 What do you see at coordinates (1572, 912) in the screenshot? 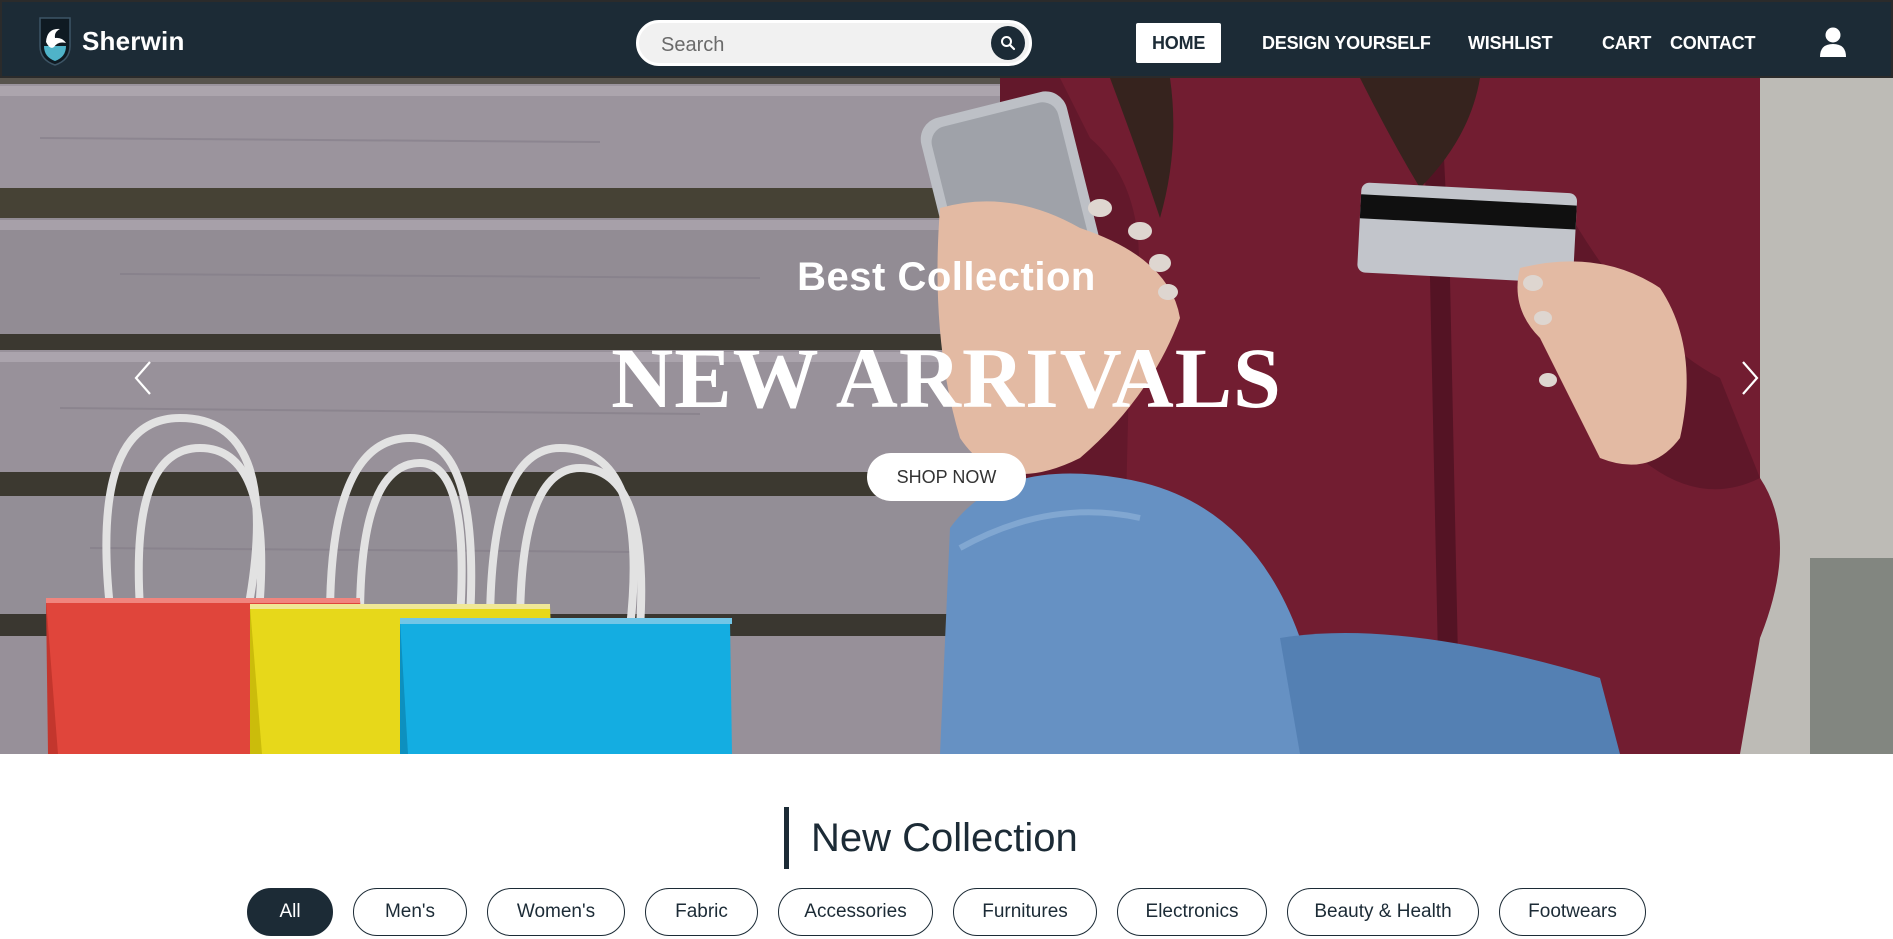
I see `filter-footwears: Footwears` at bounding box center [1572, 912].